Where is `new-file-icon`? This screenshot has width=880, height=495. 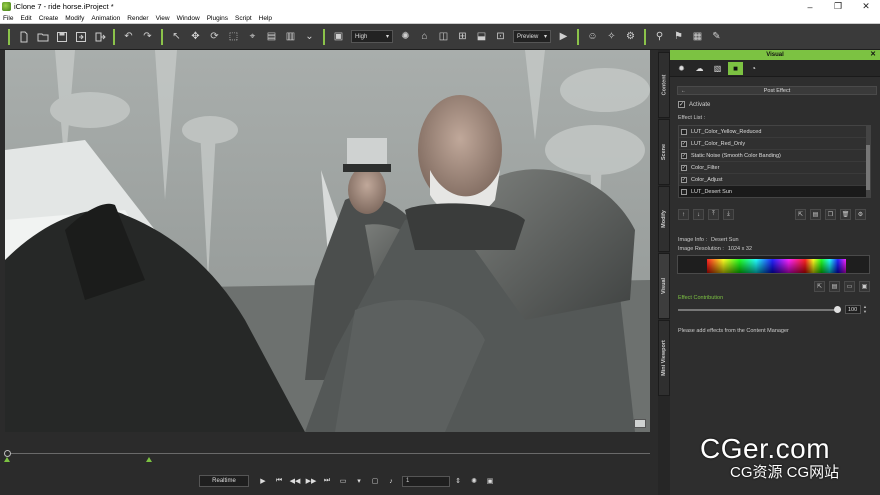
new-file-icon is located at coordinates (24, 37).